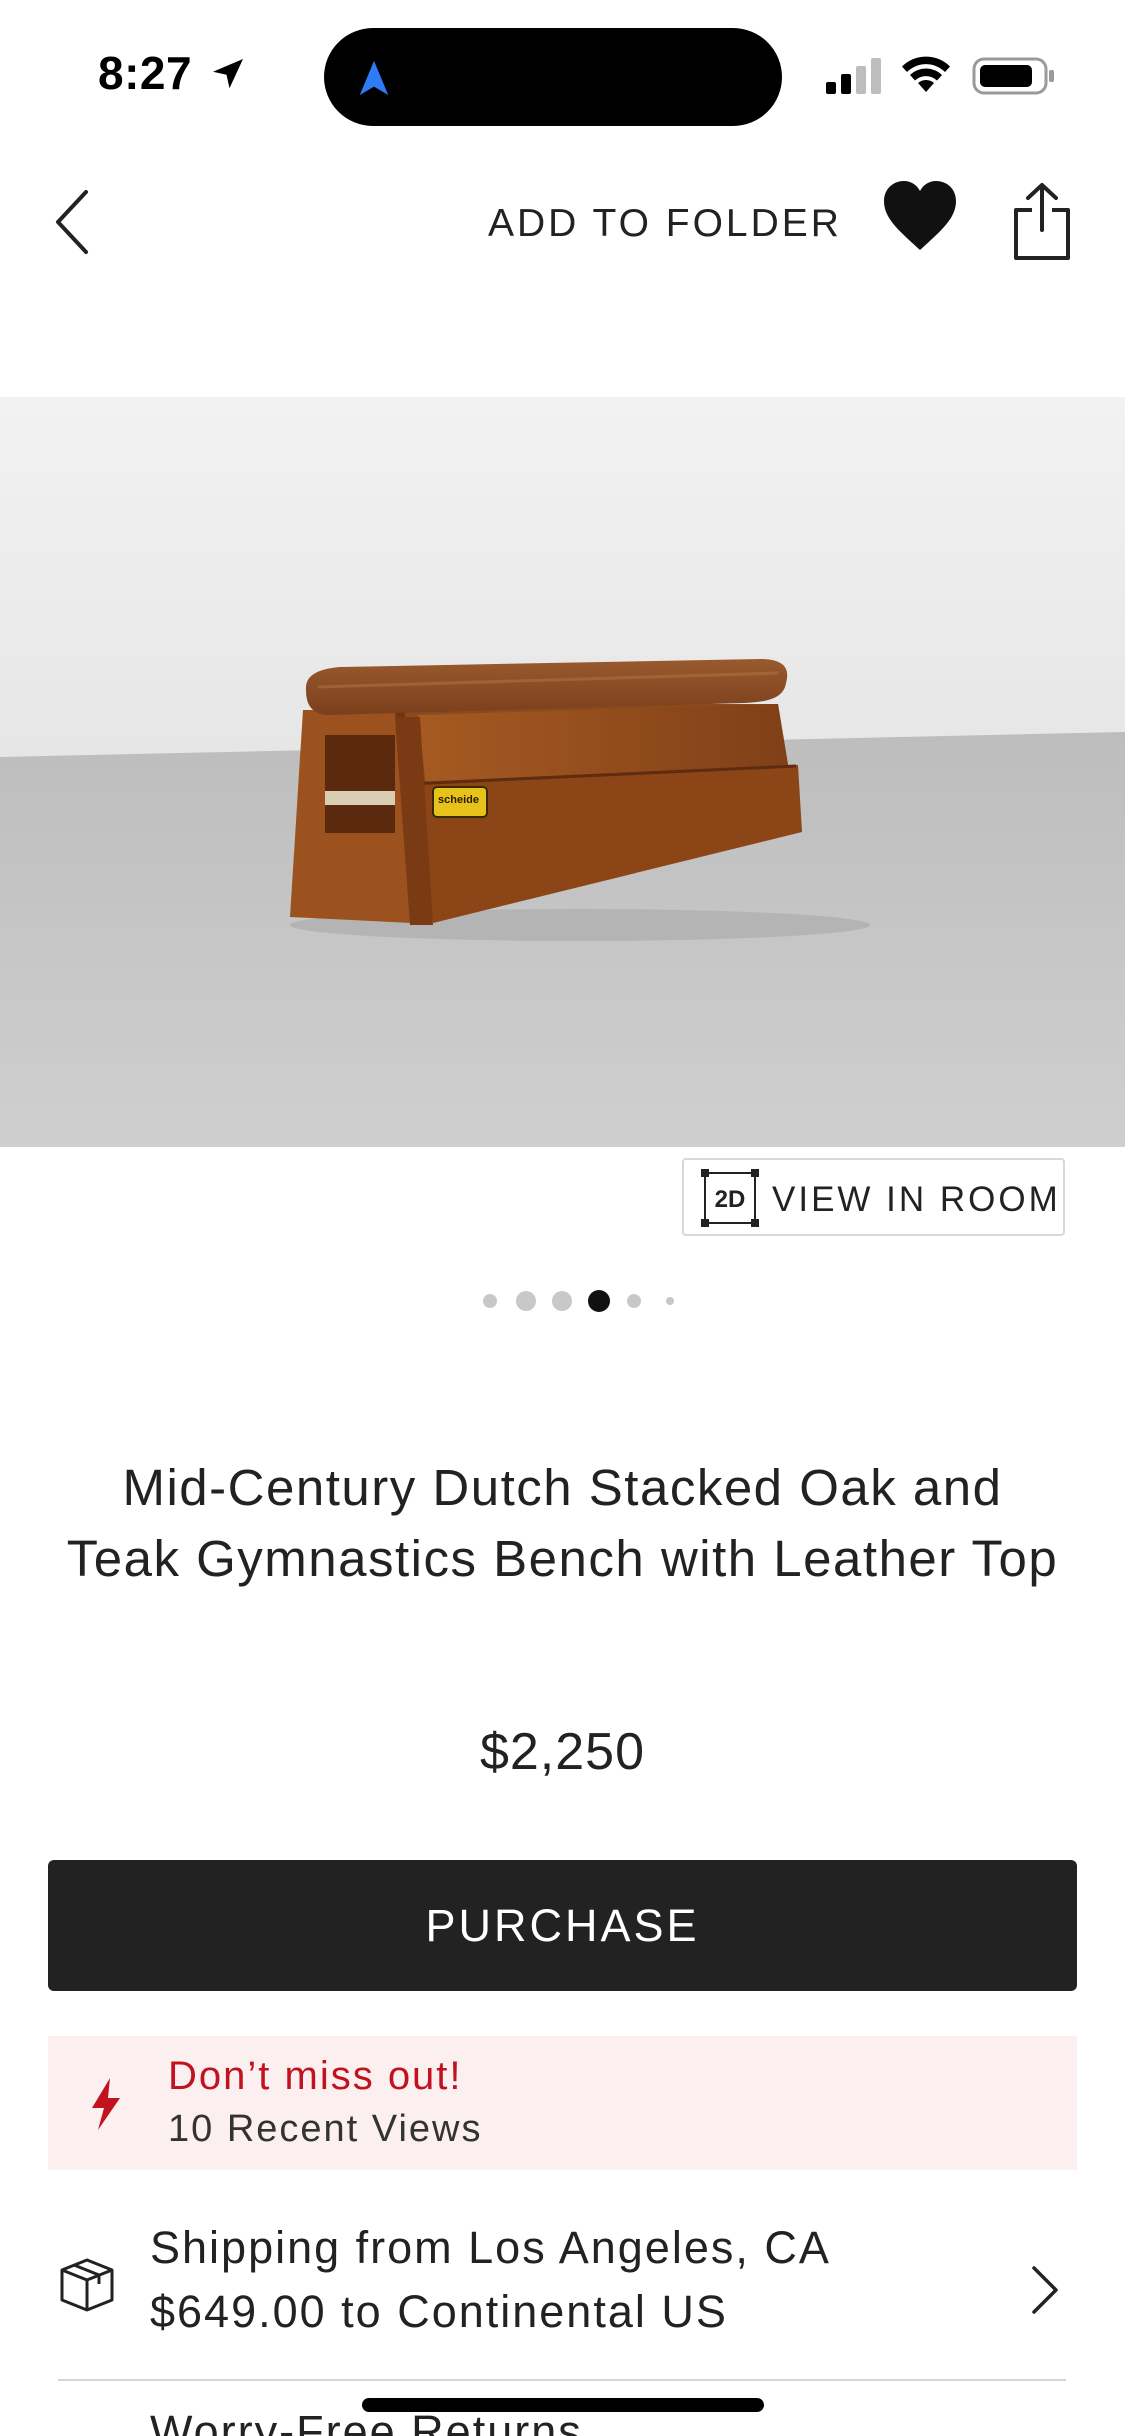 The image size is (1125, 2436). I want to click on home-indicator, so click(563, 2405).